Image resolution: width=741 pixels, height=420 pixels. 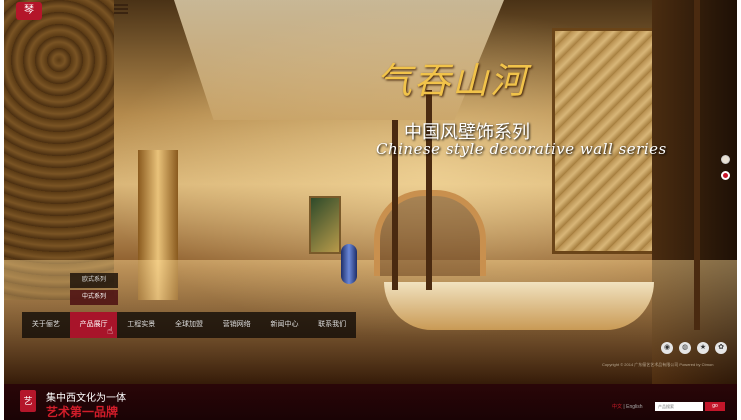 I want to click on nav-item-franchise: 全球加盟, so click(x=189, y=325).